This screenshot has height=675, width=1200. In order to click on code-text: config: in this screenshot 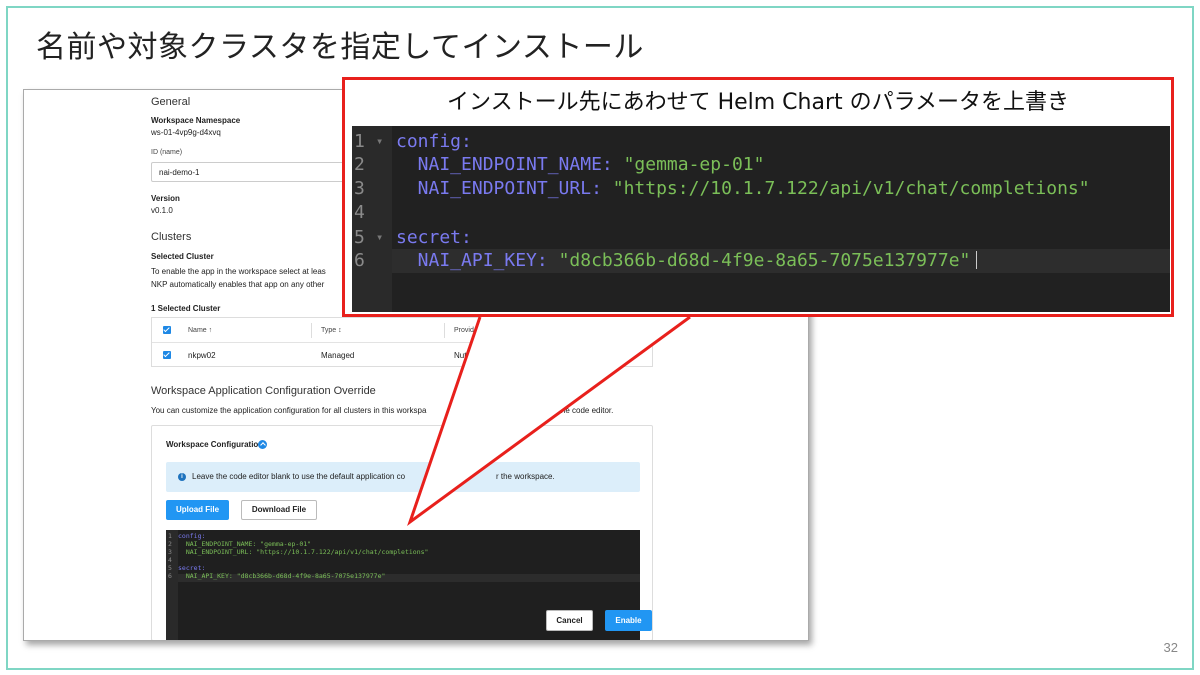, I will do `click(192, 536)`.